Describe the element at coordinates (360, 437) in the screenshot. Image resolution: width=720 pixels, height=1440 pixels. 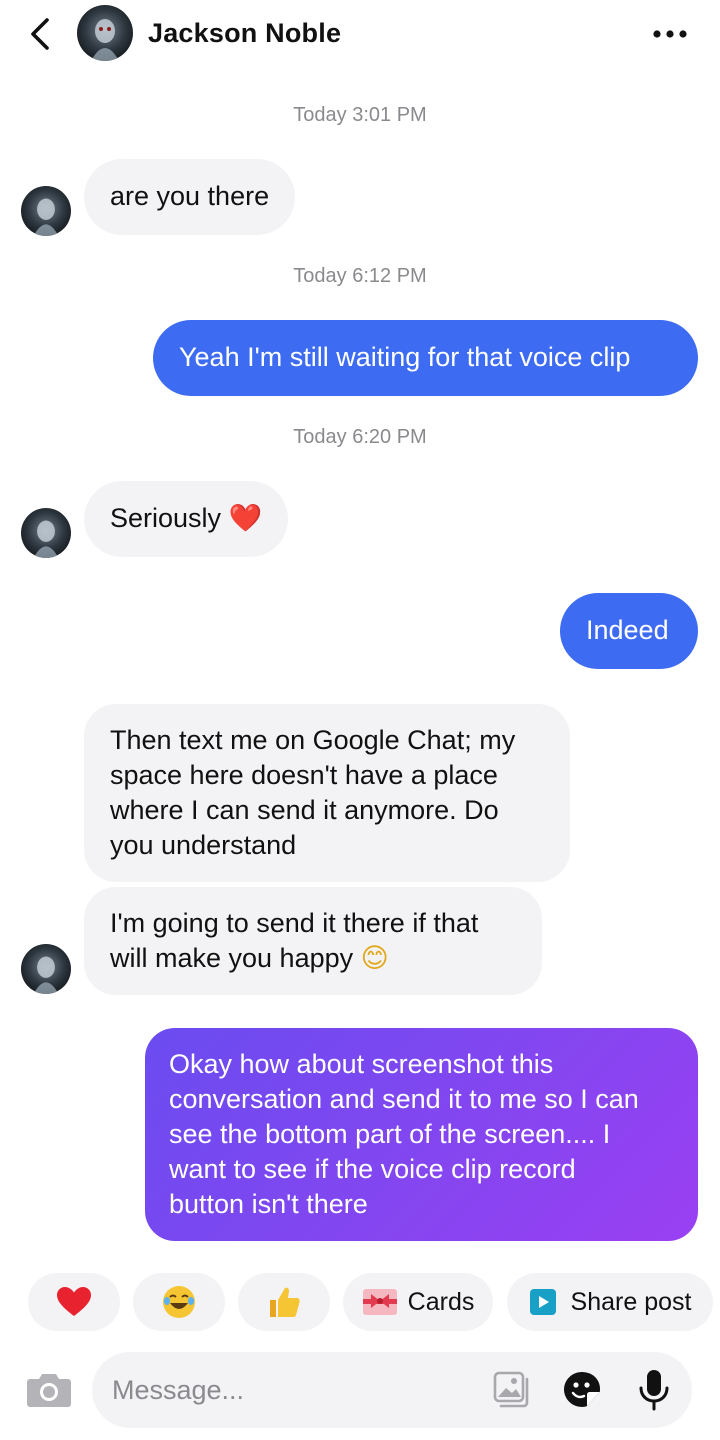
I see `timestamp: Today 6:20 PM` at that location.